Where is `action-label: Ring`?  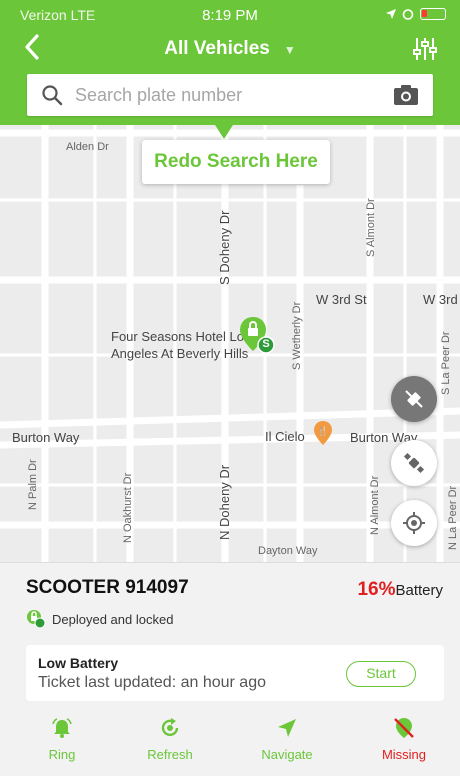
action-label: Ring is located at coordinates (62, 754).